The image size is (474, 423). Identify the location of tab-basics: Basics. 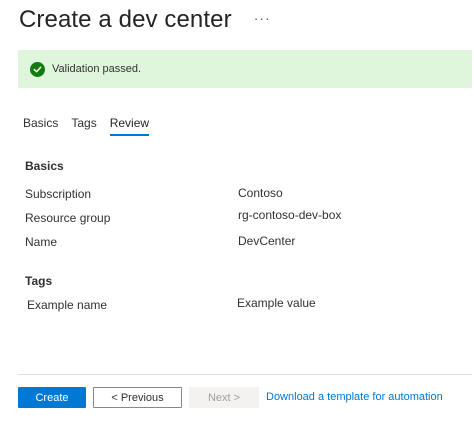
(40, 126).